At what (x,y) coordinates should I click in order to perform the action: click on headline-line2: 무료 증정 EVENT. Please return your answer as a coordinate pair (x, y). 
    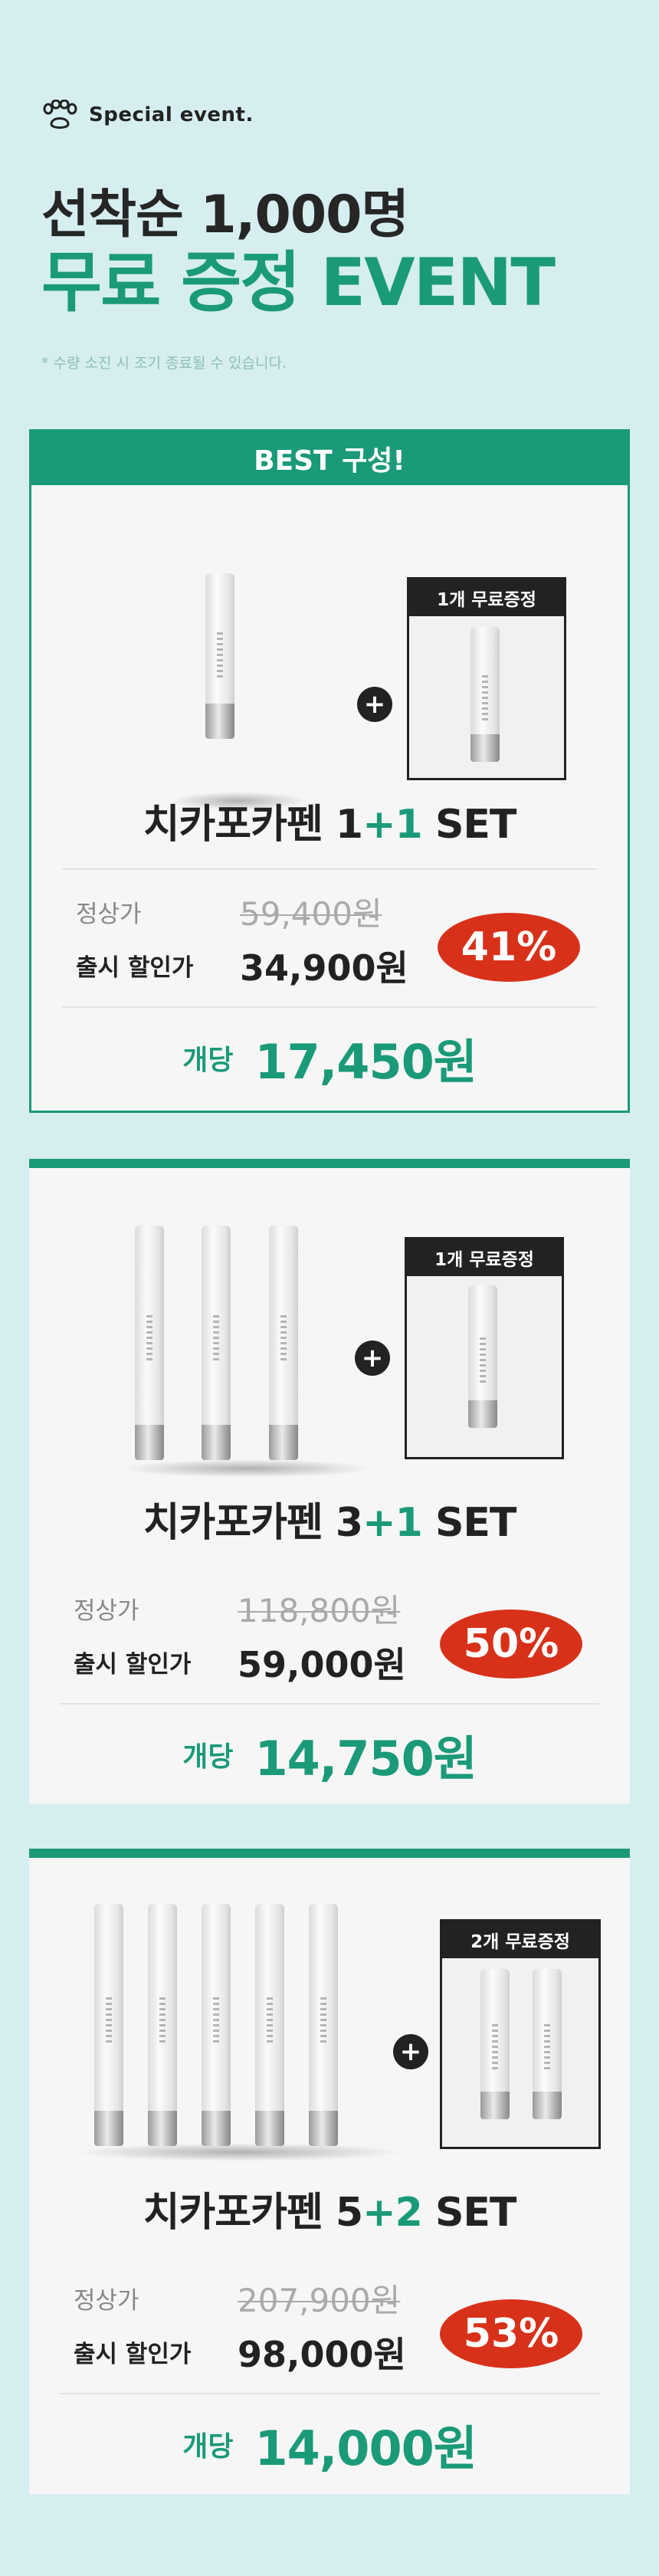
    Looking at the image, I should click on (299, 283).